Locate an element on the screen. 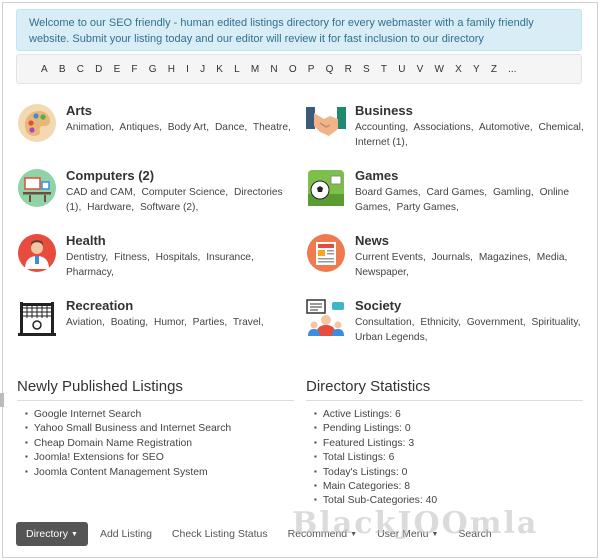  alphabet-letter-link: W is located at coordinates (438, 69).